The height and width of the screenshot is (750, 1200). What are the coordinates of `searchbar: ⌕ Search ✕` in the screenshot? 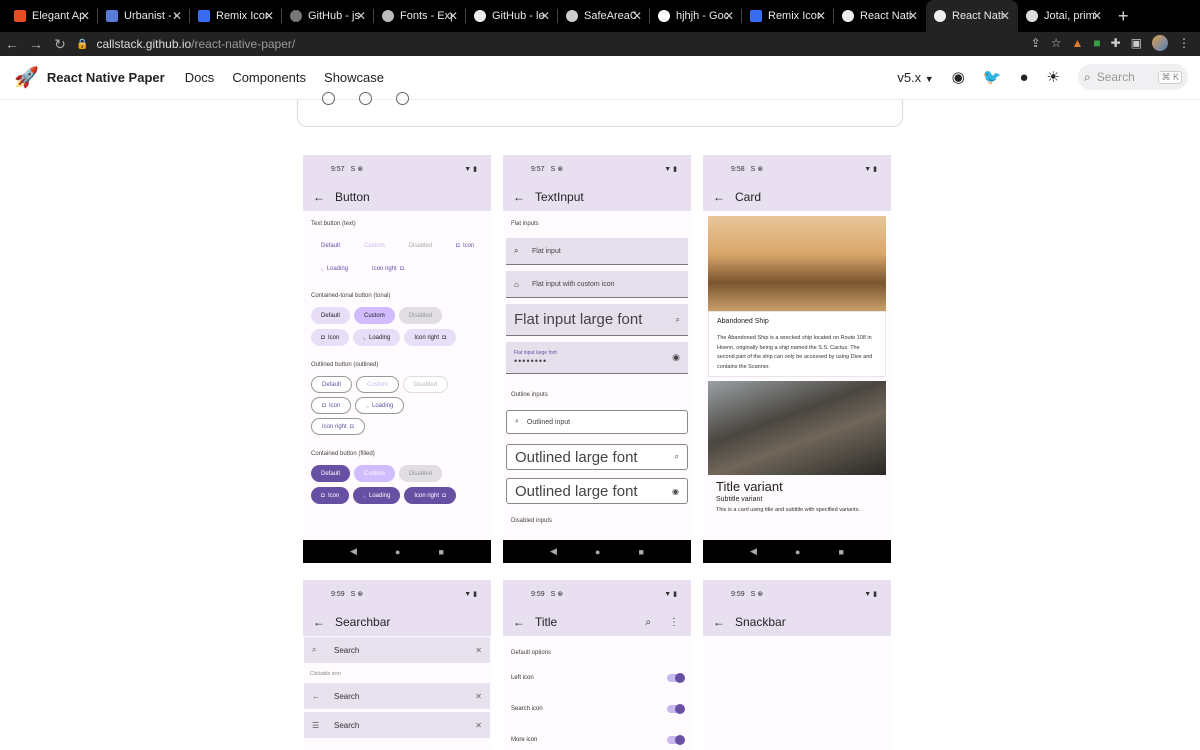 It's located at (397, 650).